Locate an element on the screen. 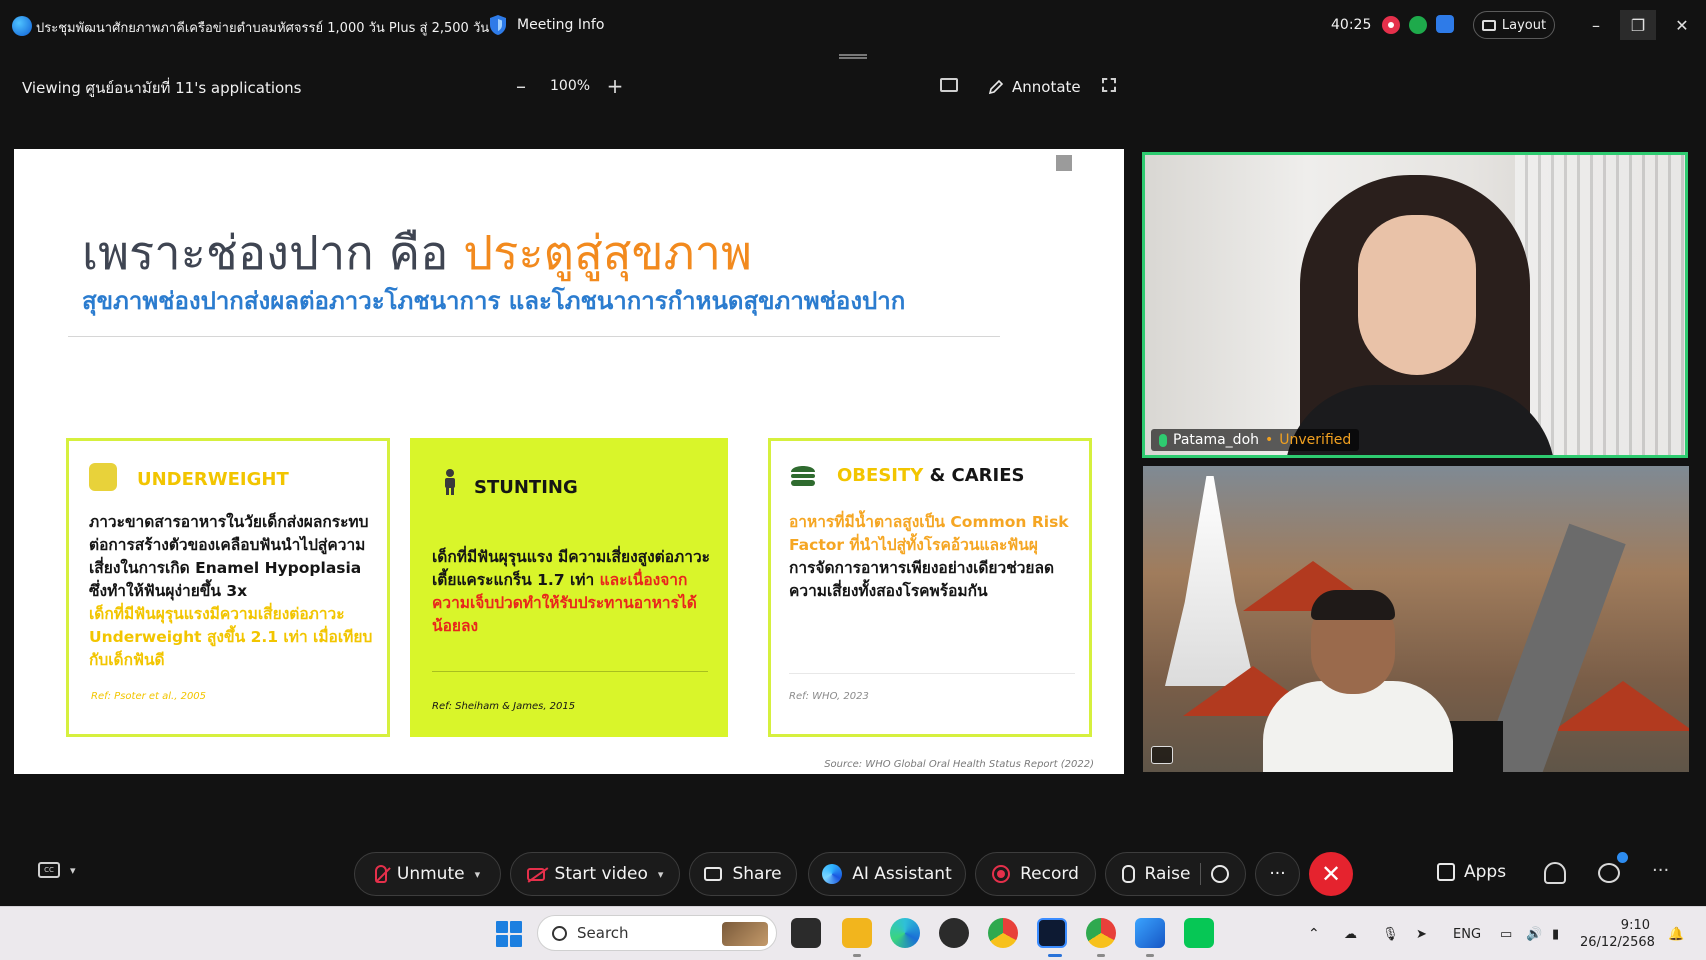  participant-body is located at coordinates (1358, 726).